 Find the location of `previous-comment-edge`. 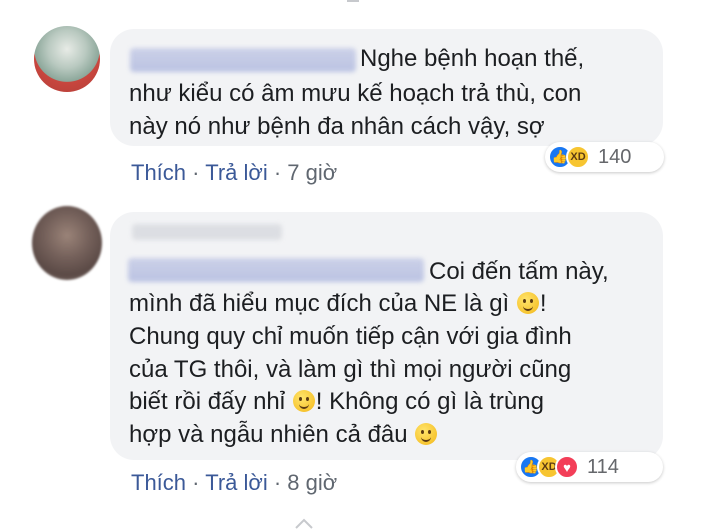

previous-comment-edge is located at coordinates (353, 3).